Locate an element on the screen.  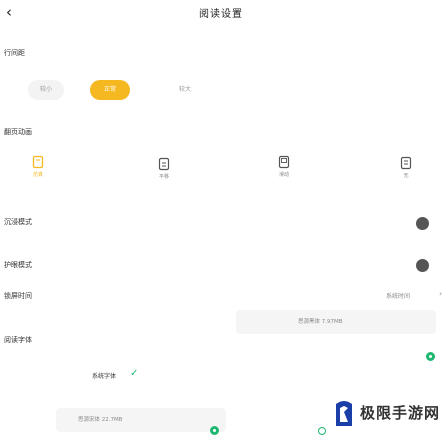
mode-simulation: 仿真 is located at coordinates (38, 166).